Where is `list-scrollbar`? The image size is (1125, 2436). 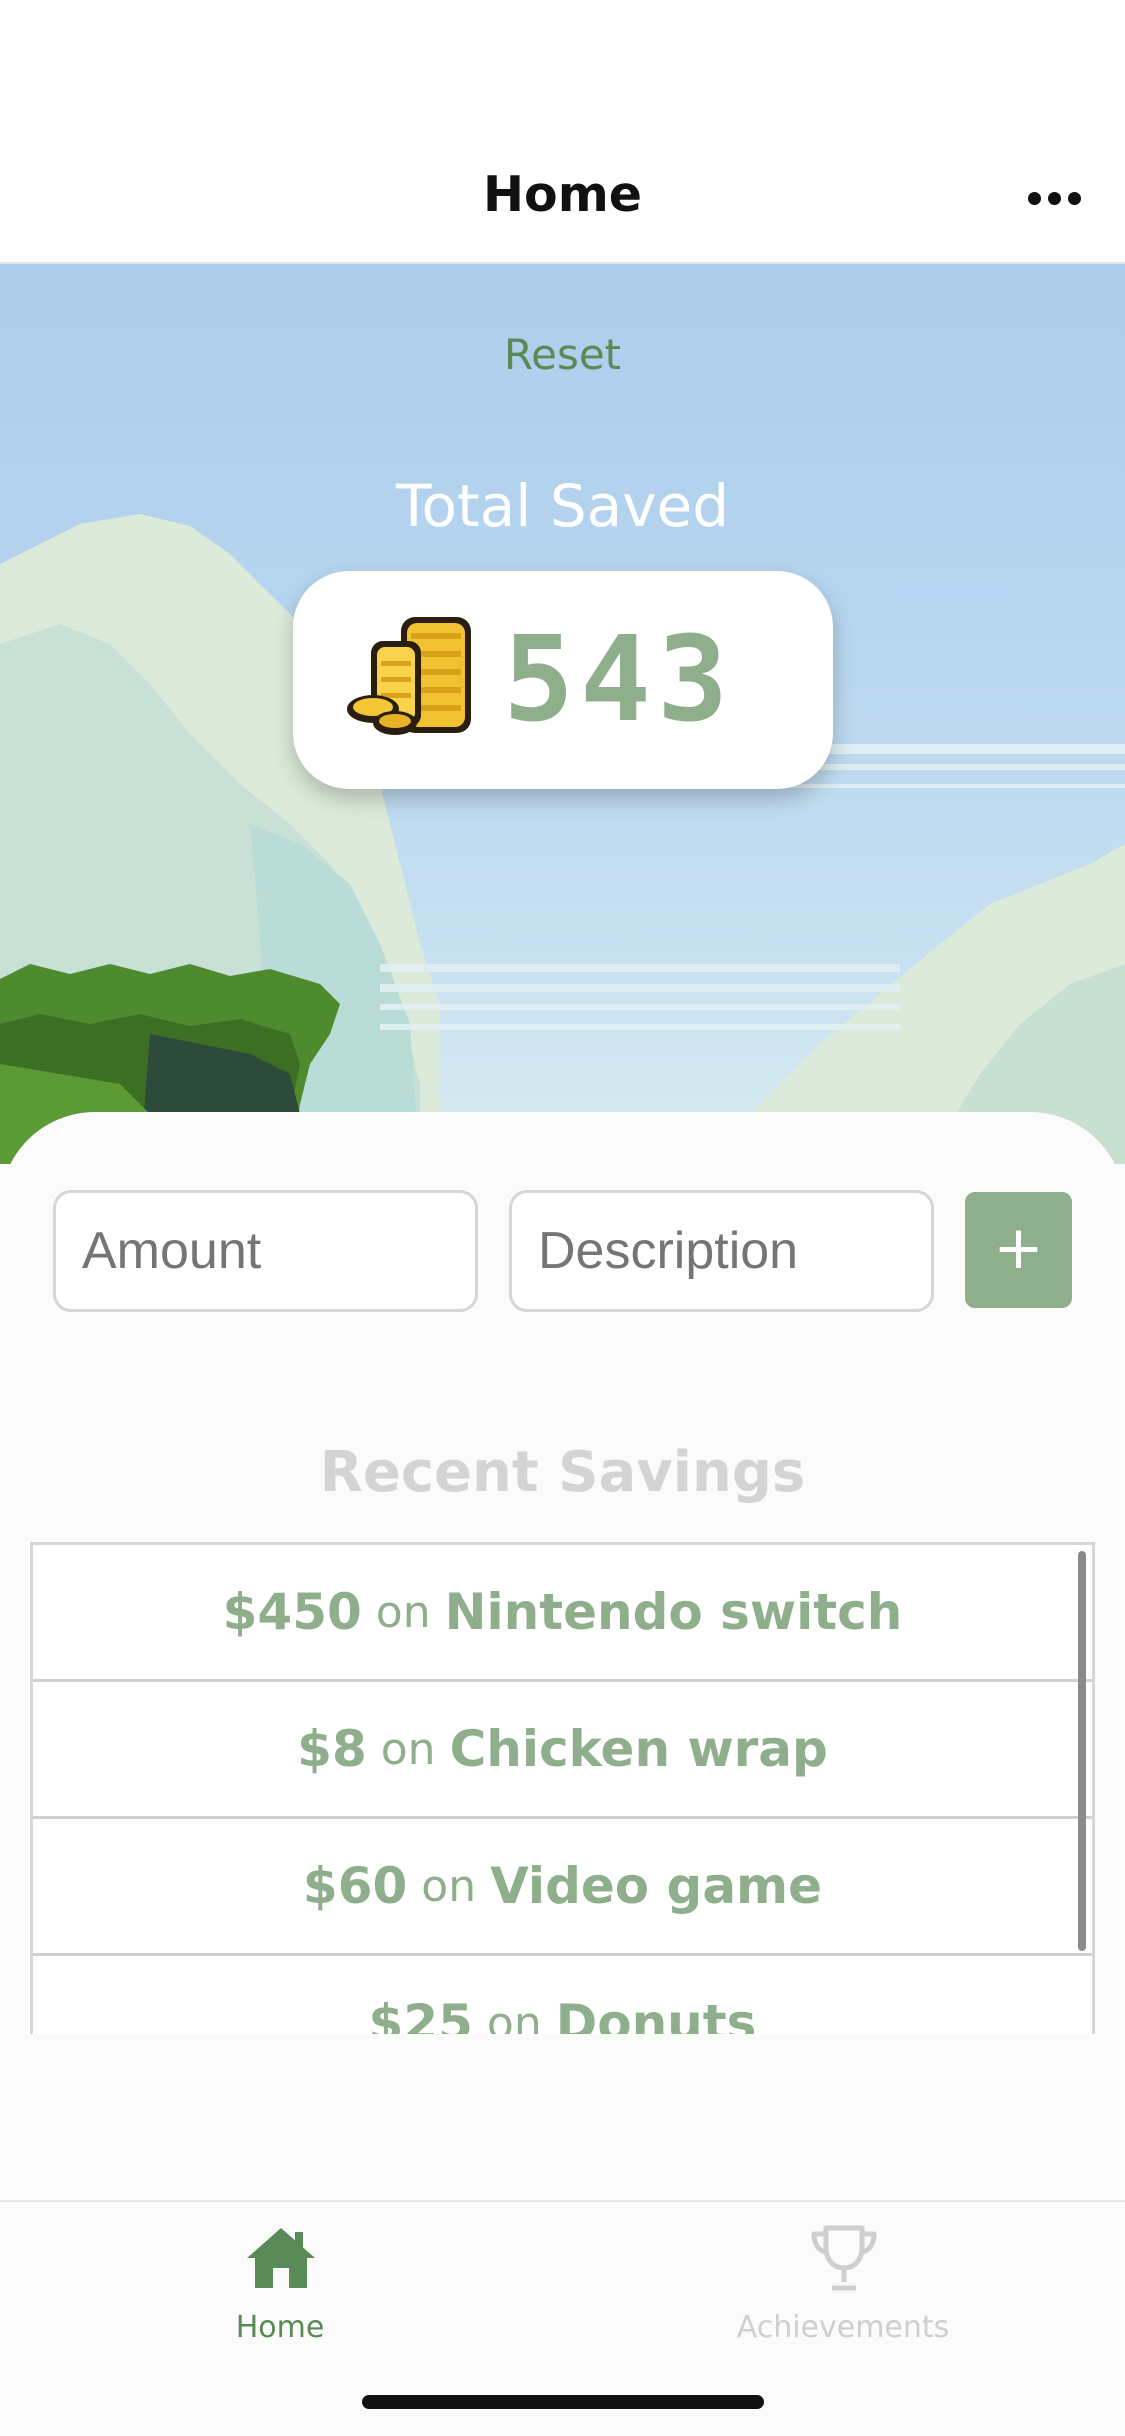
list-scrollbar is located at coordinates (1082, 1751).